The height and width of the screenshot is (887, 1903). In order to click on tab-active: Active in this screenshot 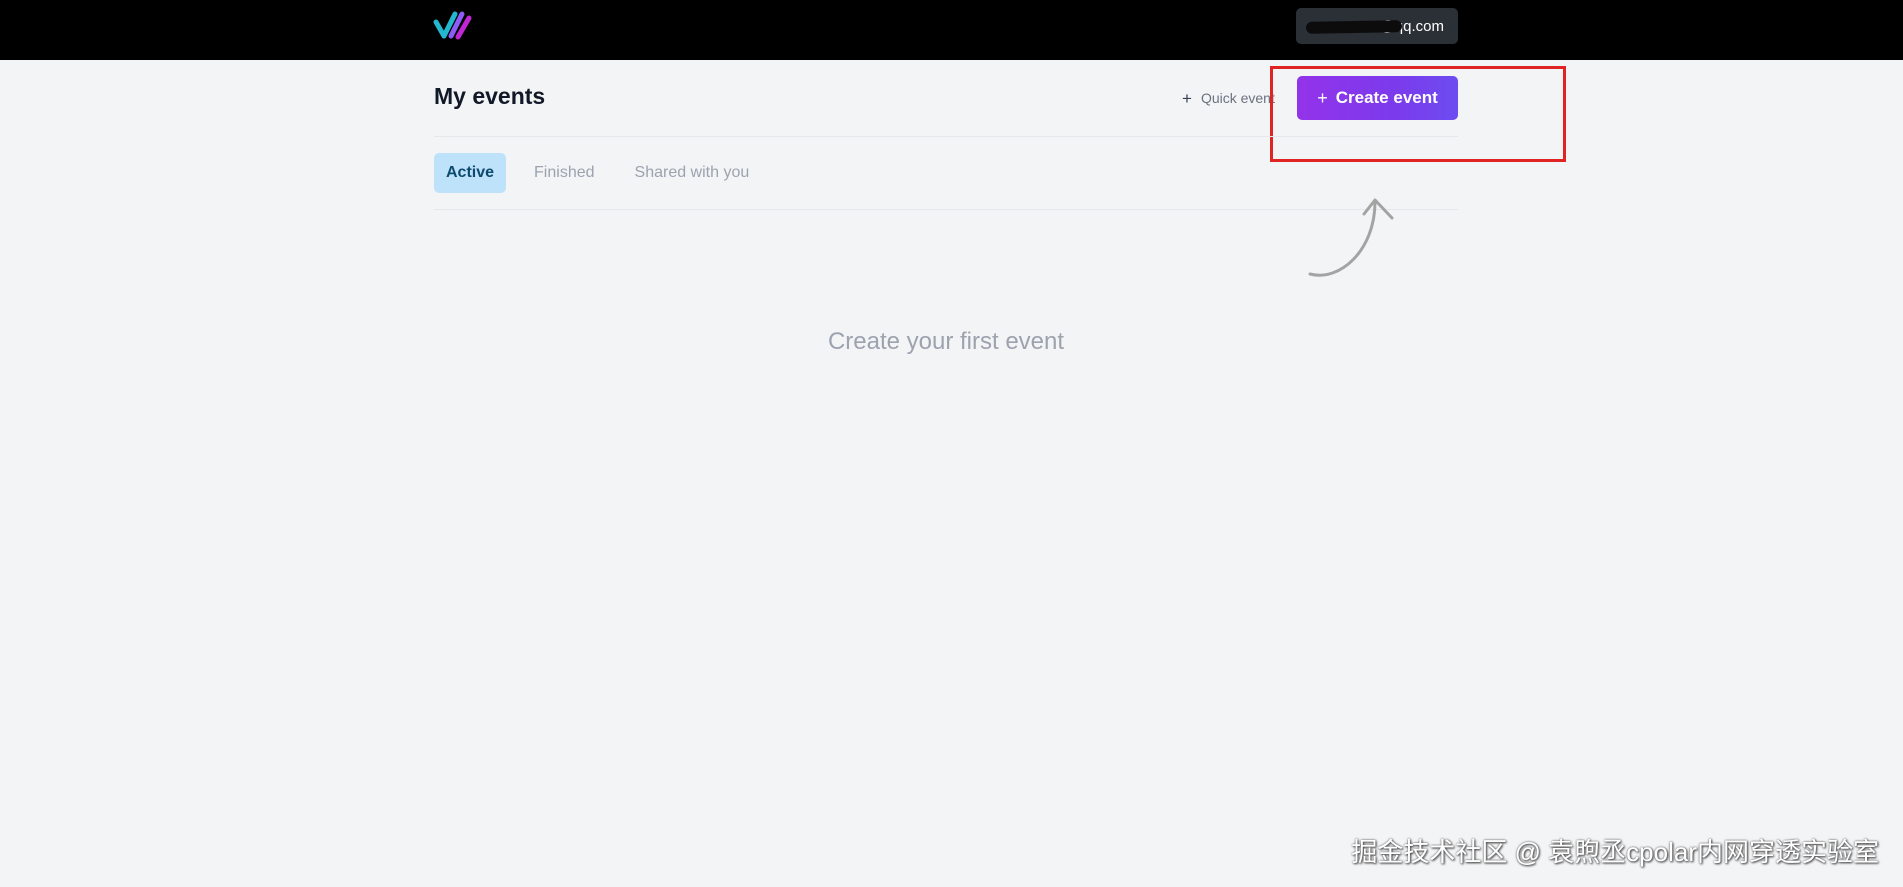, I will do `click(470, 173)`.